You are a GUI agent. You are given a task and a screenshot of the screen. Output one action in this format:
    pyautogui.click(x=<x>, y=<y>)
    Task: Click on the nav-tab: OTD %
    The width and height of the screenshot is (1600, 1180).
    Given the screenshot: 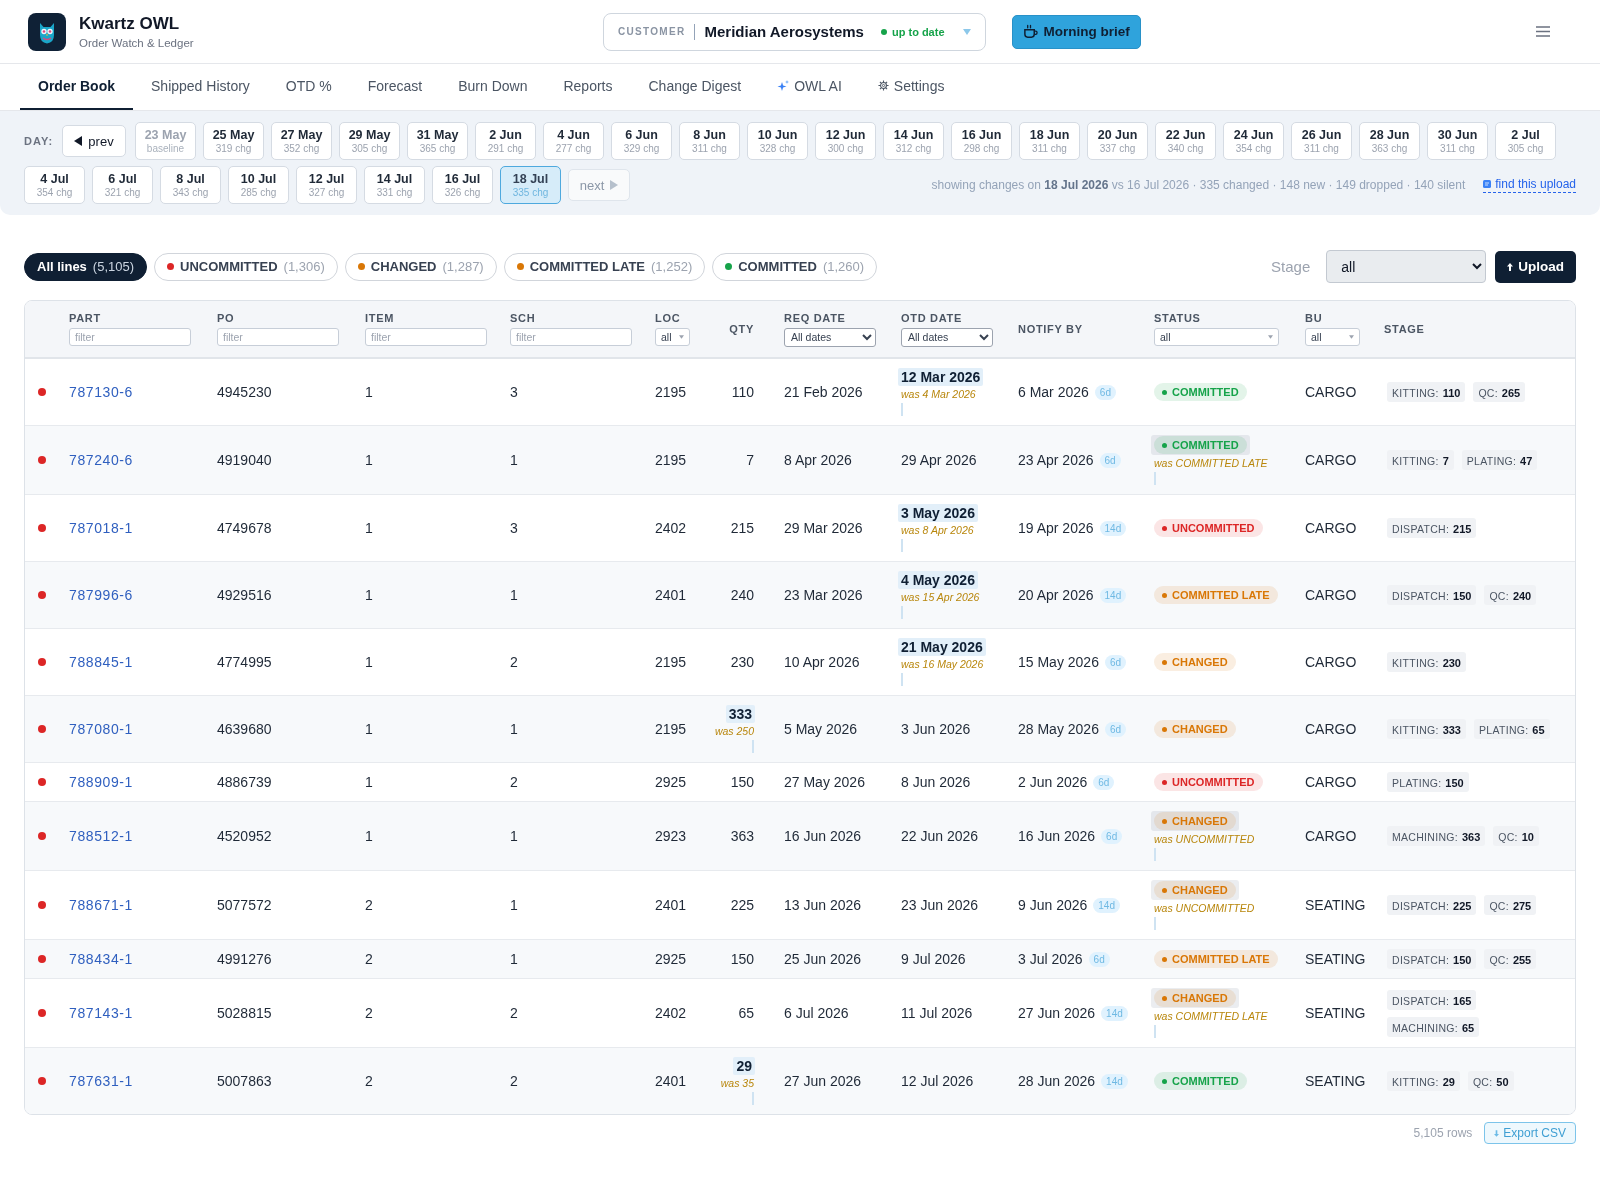 What is the action you would take?
    pyautogui.click(x=308, y=87)
    